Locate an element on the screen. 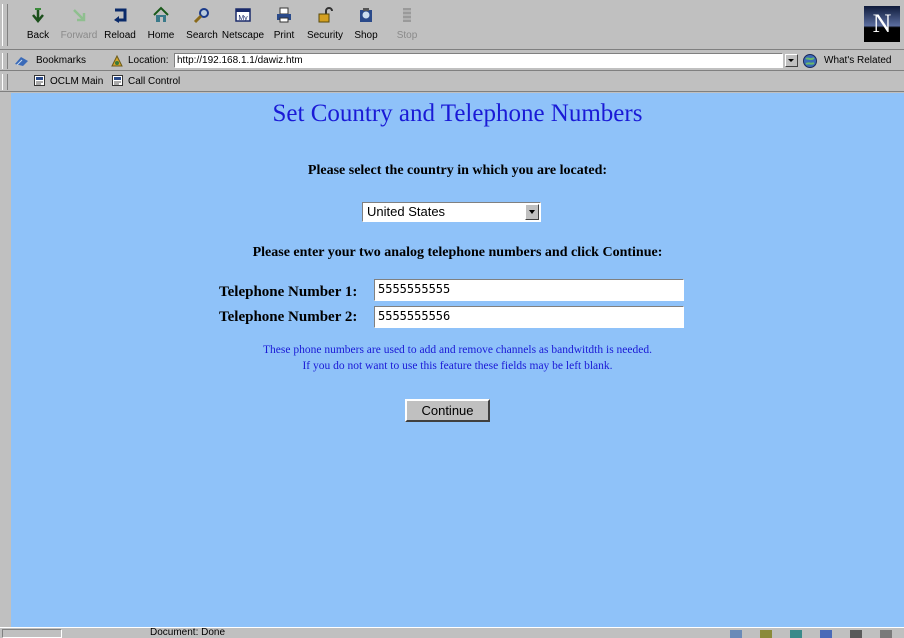 Image resolution: width=904 pixels, height=638 pixels. search-button: Search is located at coordinates (202, 25).